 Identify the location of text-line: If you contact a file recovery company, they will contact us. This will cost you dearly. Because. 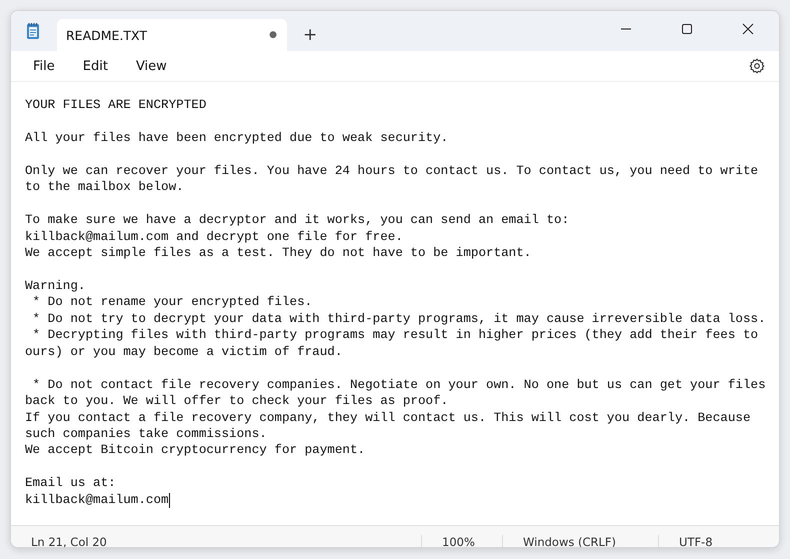
(388, 418).